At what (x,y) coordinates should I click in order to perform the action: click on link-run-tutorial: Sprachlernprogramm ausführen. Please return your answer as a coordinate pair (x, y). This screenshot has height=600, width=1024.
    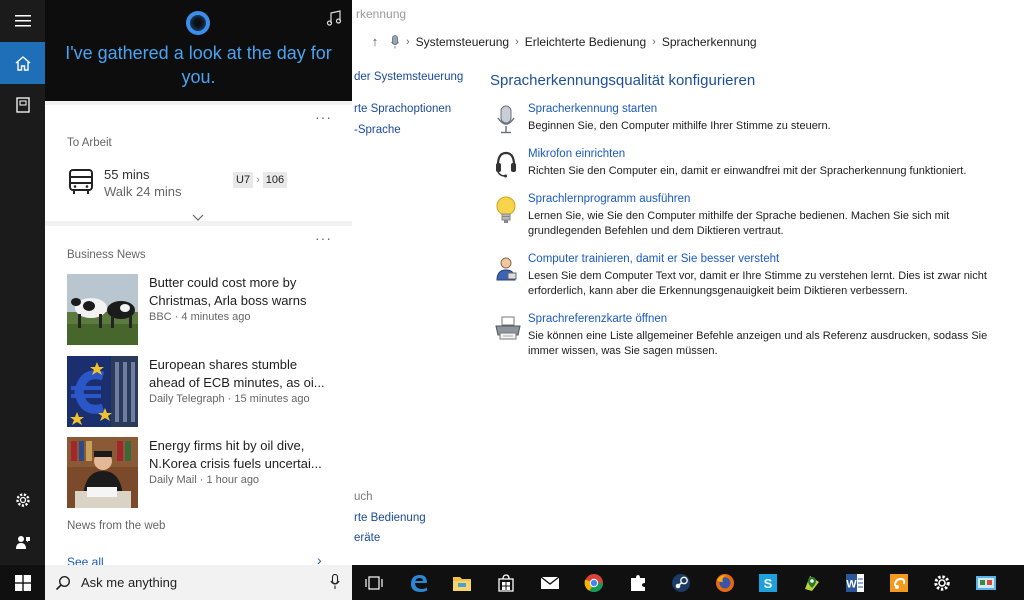
    Looking at the image, I should click on (769, 199).